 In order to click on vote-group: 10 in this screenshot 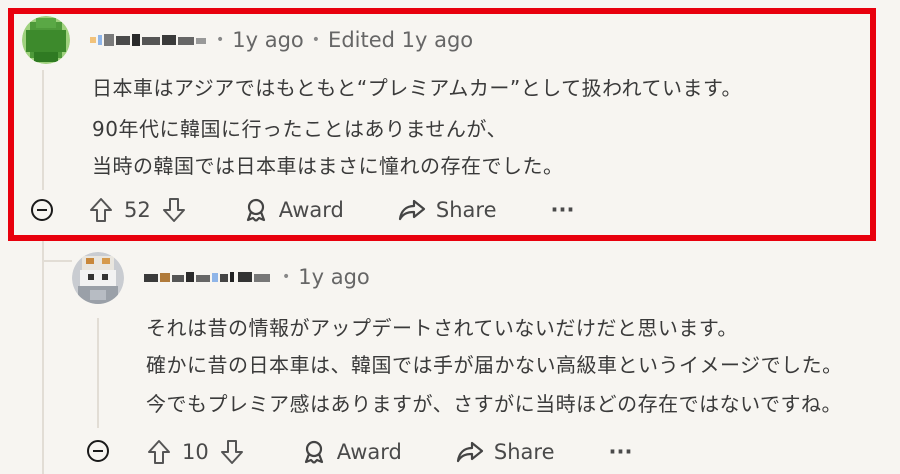, I will do `click(195, 452)`.